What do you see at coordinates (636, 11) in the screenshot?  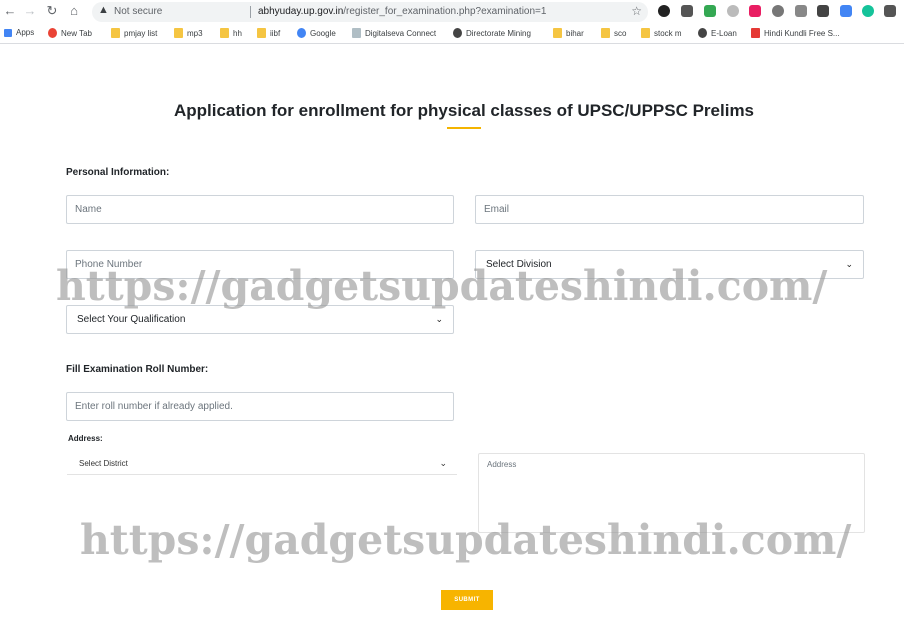 I see `bookmark-star-icon: ☆` at bounding box center [636, 11].